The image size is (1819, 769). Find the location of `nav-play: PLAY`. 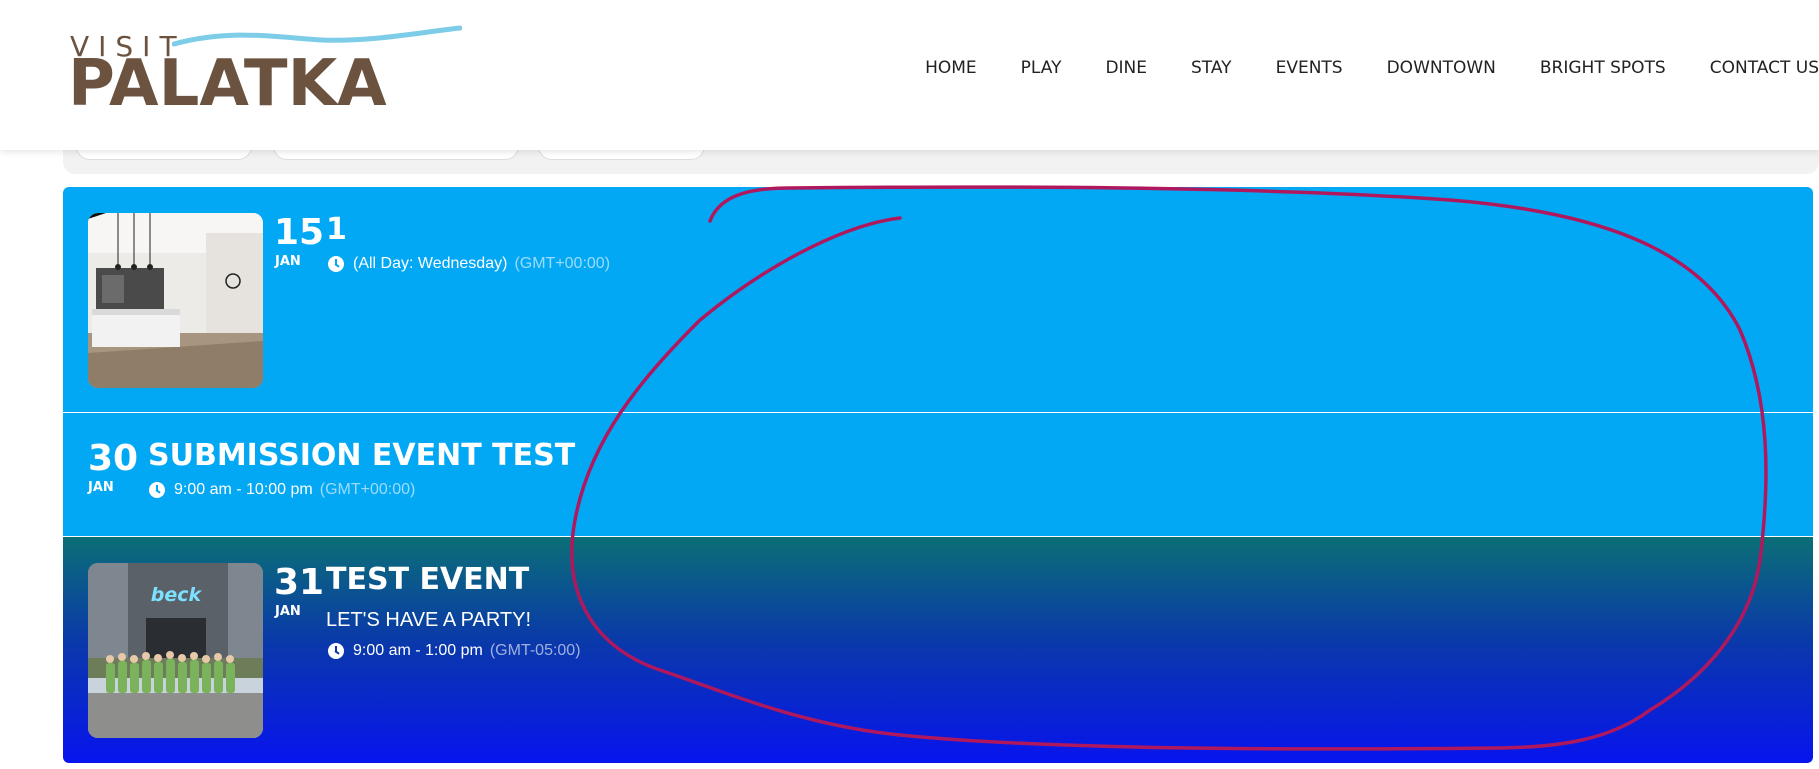

nav-play: PLAY is located at coordinates (1041, 68).